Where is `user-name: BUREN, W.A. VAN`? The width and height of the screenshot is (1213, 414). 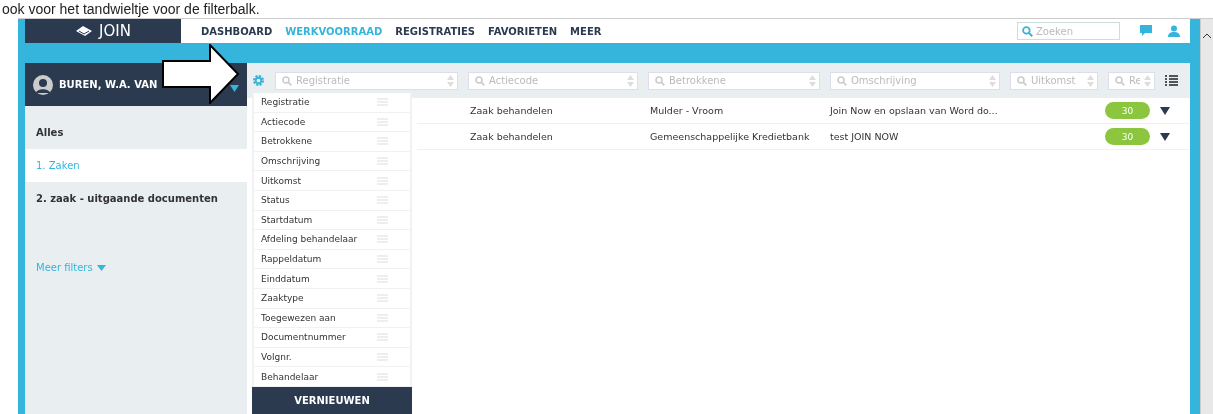
user-name: BUREN, W.A. VAN is located at coordinates (109, 84).